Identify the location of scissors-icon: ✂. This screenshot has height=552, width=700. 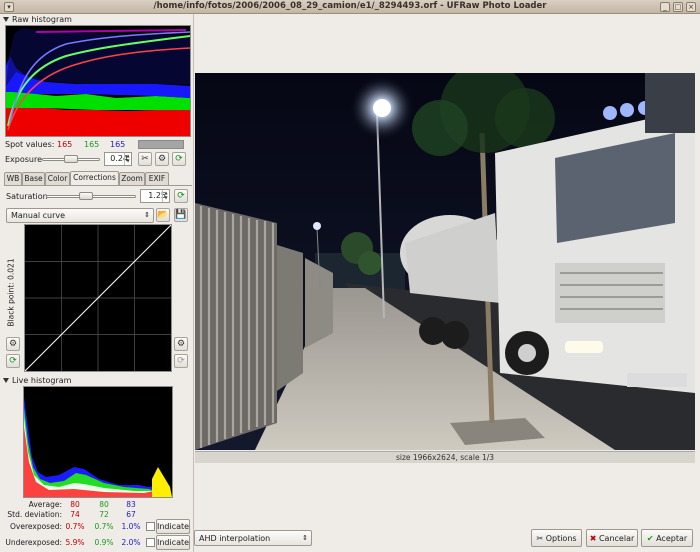
(145, 159).